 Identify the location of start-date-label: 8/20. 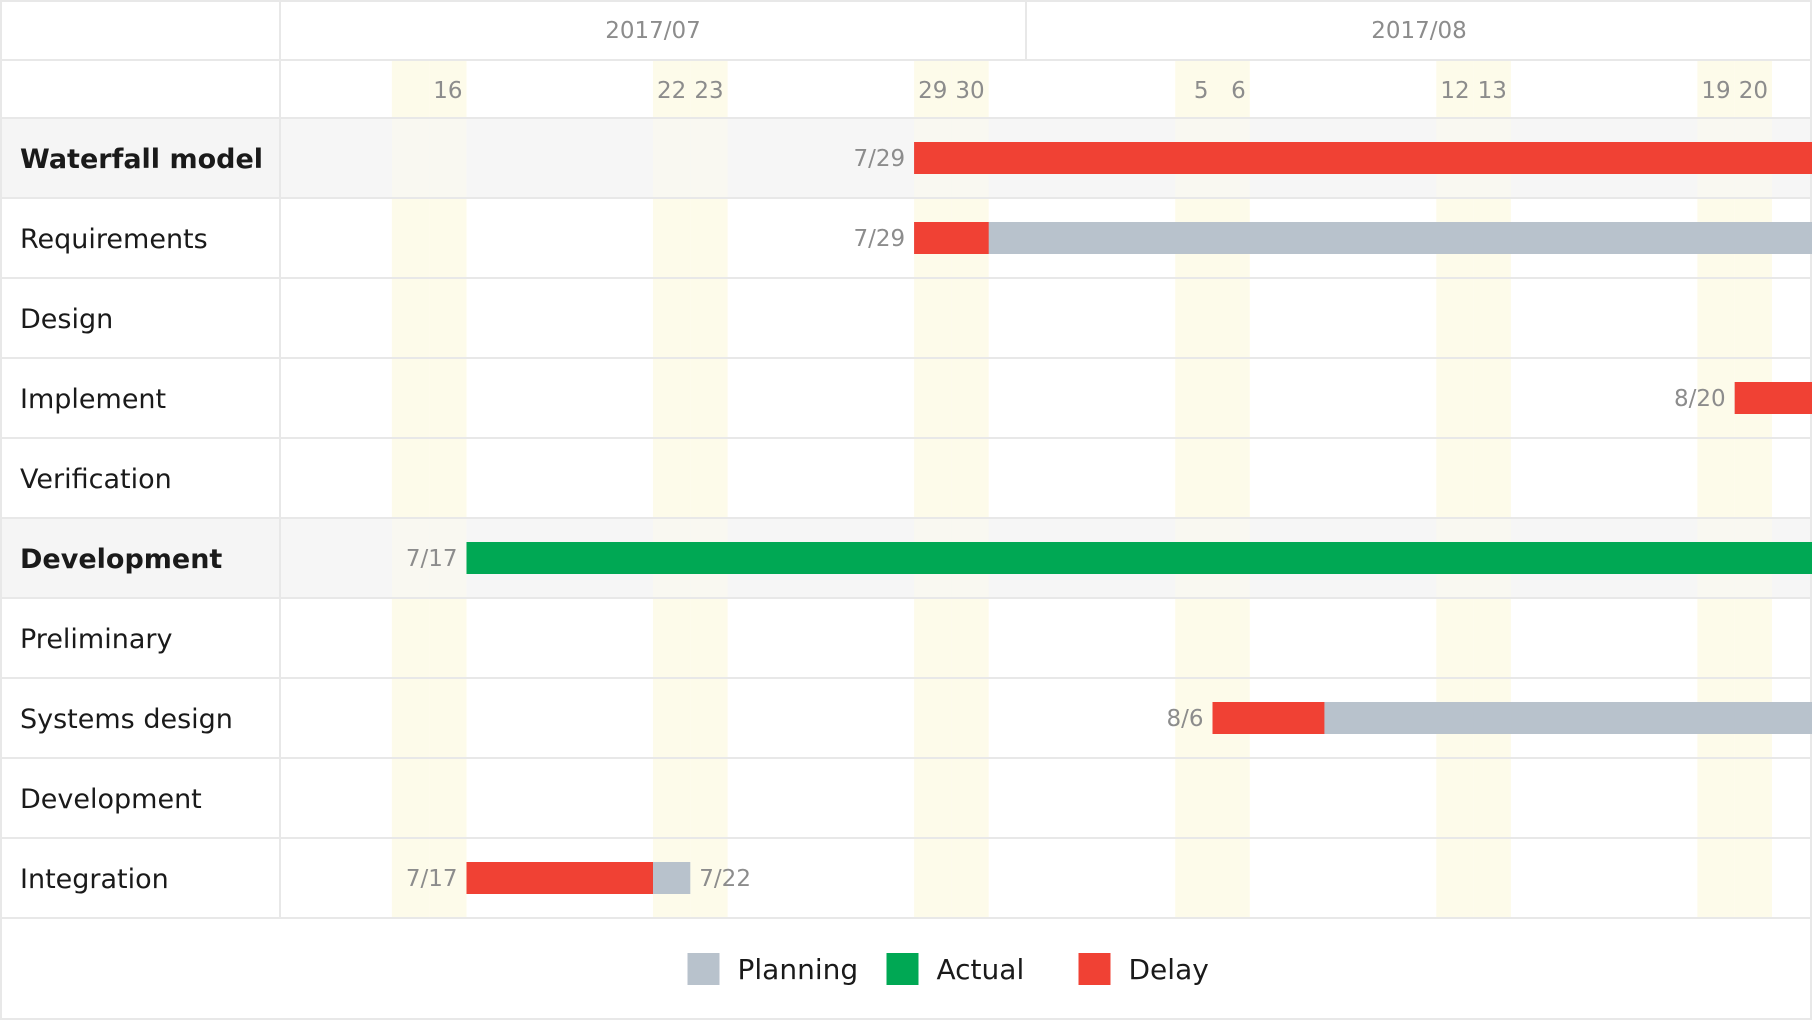
(1700, 399).